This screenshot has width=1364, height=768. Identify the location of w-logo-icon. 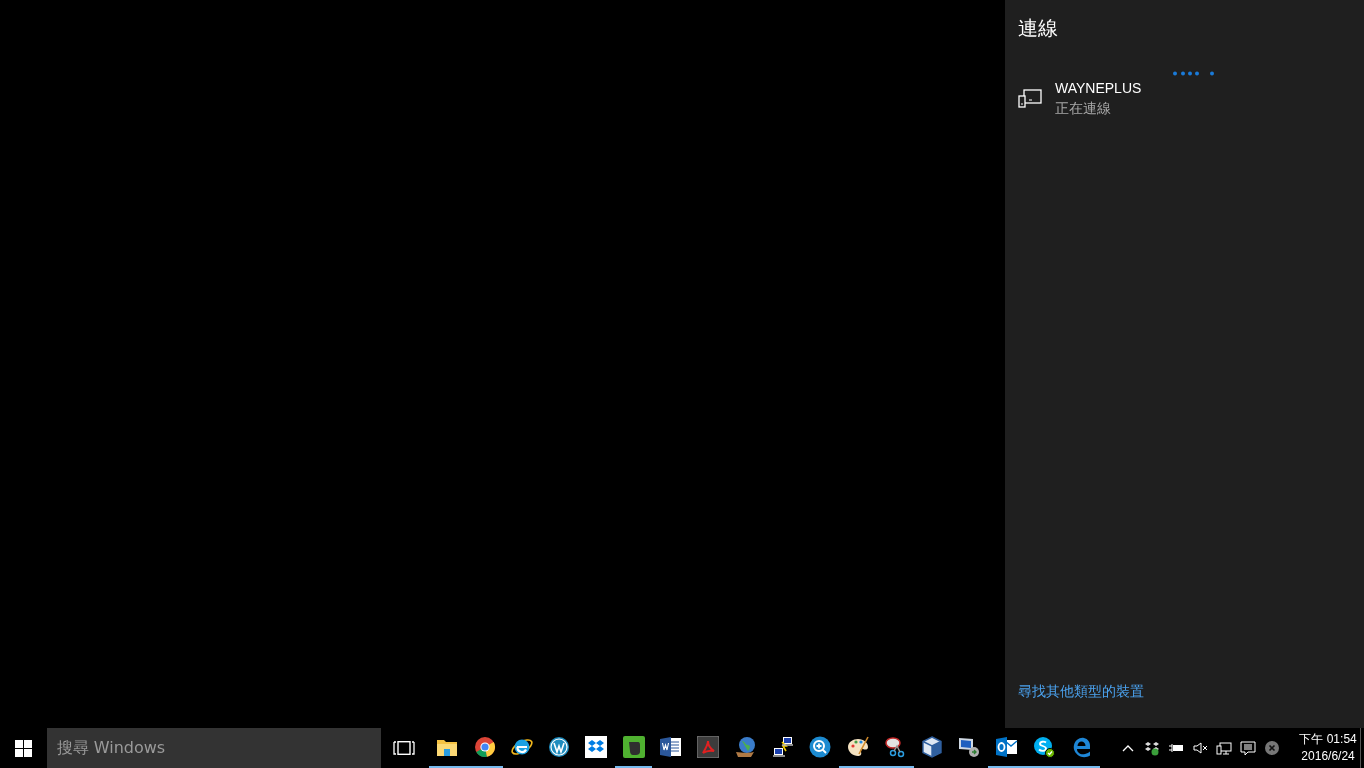
(559, 747).